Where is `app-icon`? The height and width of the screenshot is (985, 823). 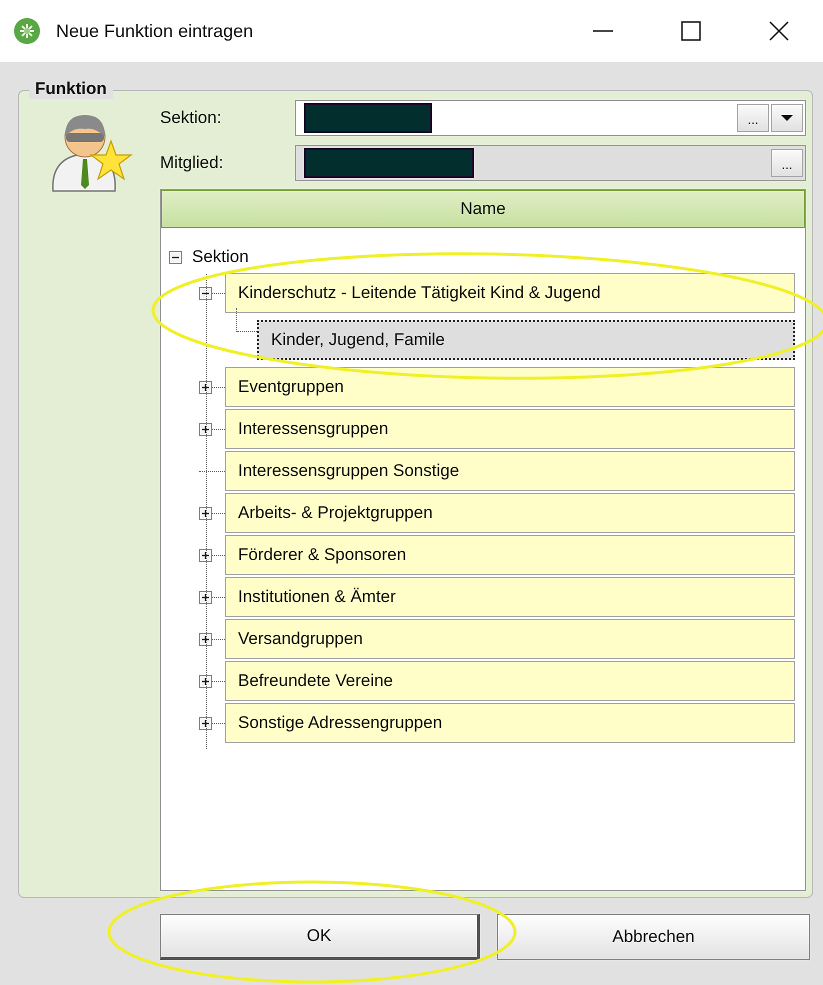 app-icon is located at coordinates (27, 31).